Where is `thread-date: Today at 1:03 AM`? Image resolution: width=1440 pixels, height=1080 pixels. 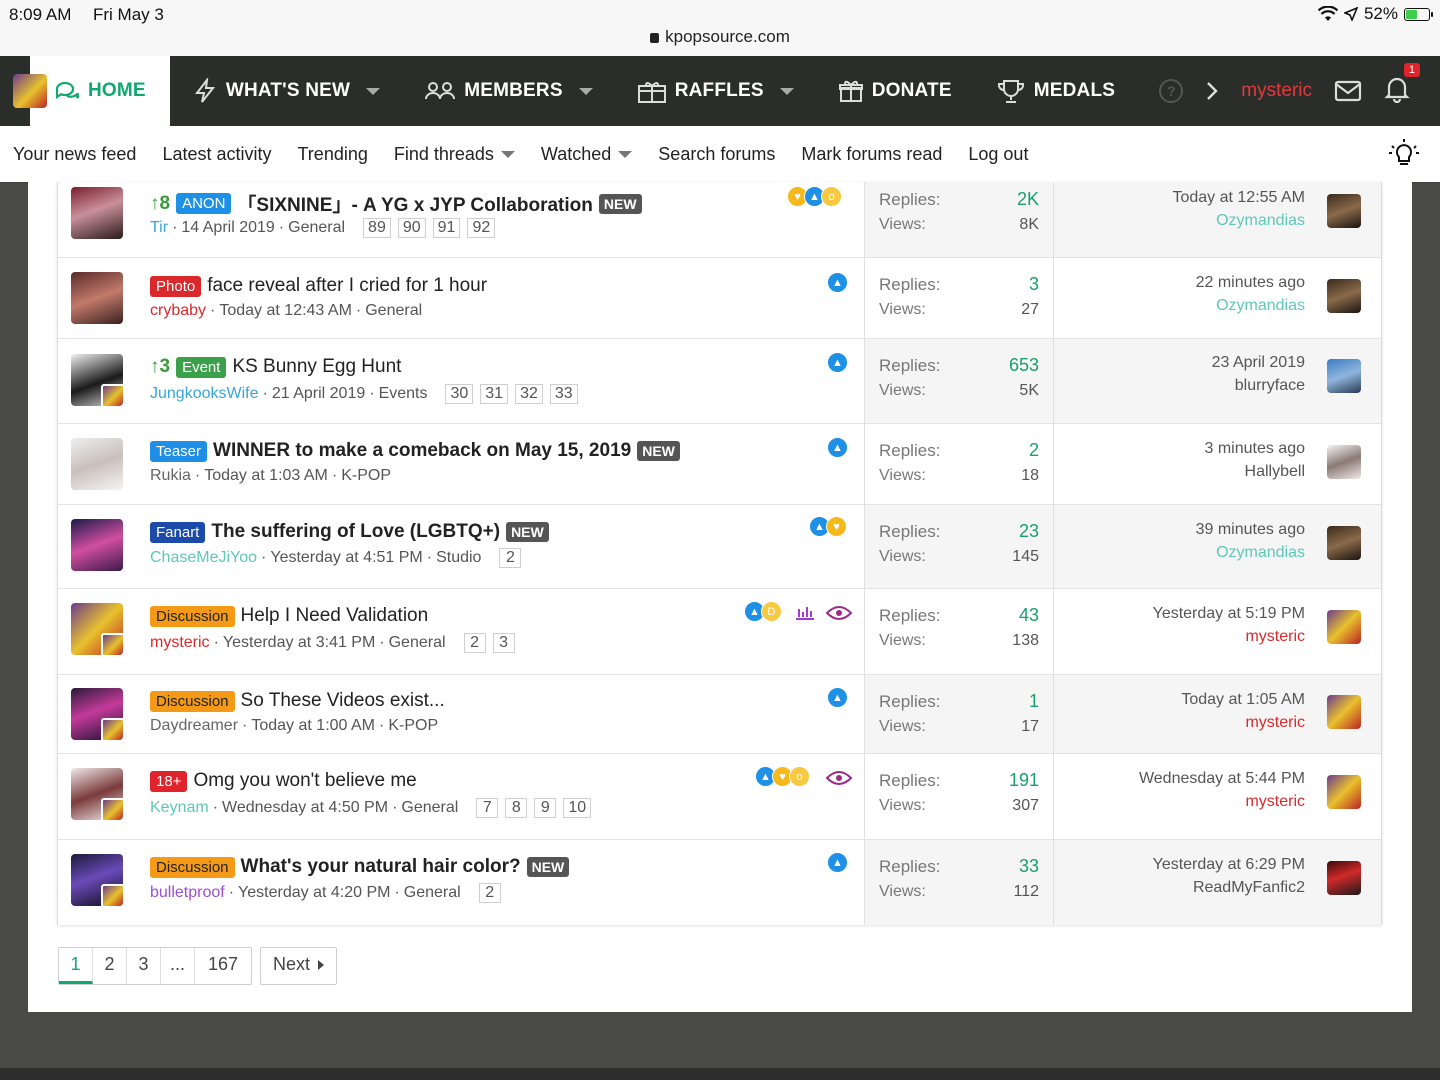 thread-date: Today at 1:03 AM is located at coordinates (266, 476).